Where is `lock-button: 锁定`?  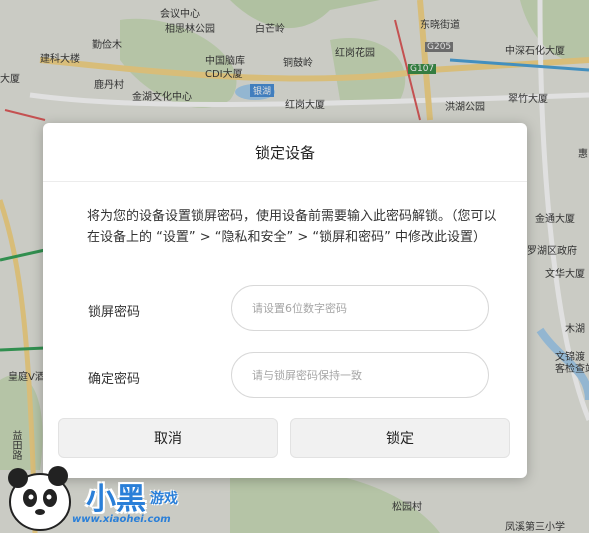 lock-button: 锁定 is located at coordinates (400, 438).